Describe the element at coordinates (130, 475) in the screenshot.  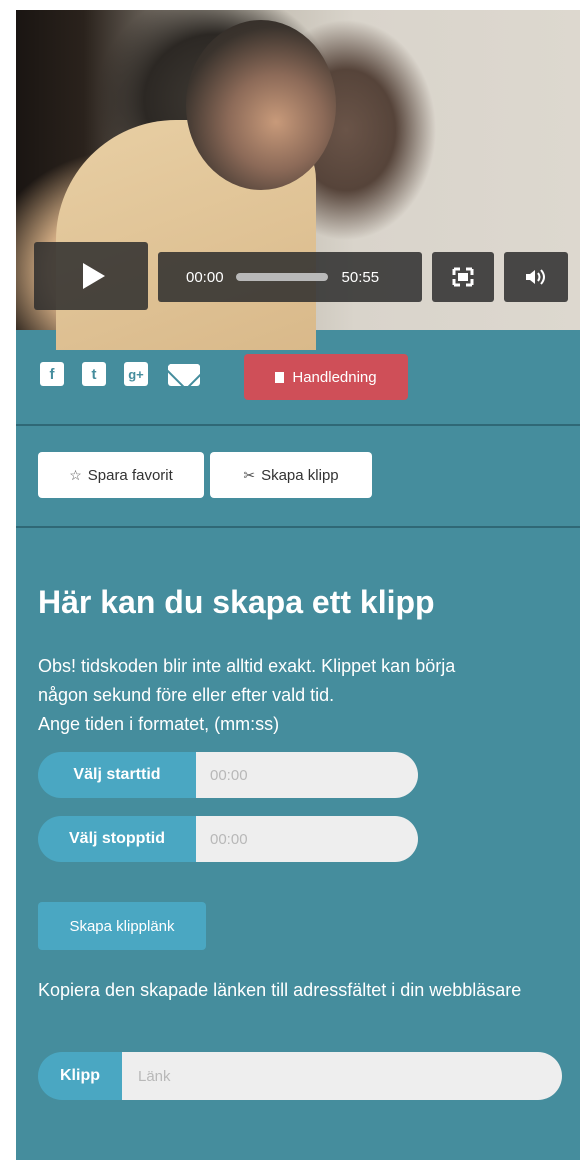
I see `save-favorite-label: Spara favorit` at that location.